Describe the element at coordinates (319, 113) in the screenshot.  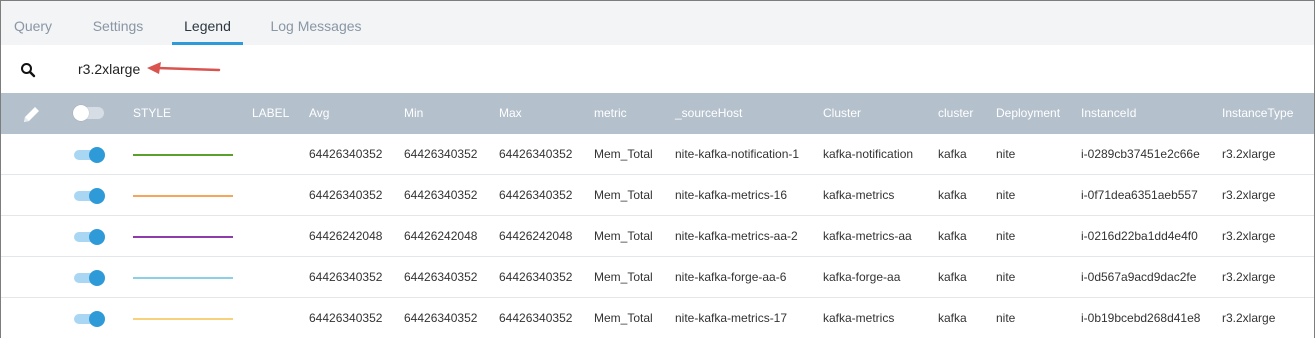
I see `column-header-avg: Avg` at that location.